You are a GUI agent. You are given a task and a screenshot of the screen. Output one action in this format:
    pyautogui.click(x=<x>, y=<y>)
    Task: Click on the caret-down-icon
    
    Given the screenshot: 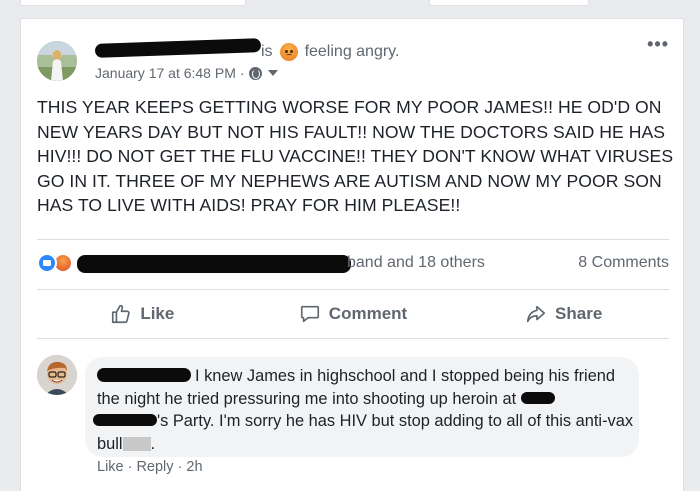 What is the action you would take?
    pyautogui.click(x=272, y=73)
    